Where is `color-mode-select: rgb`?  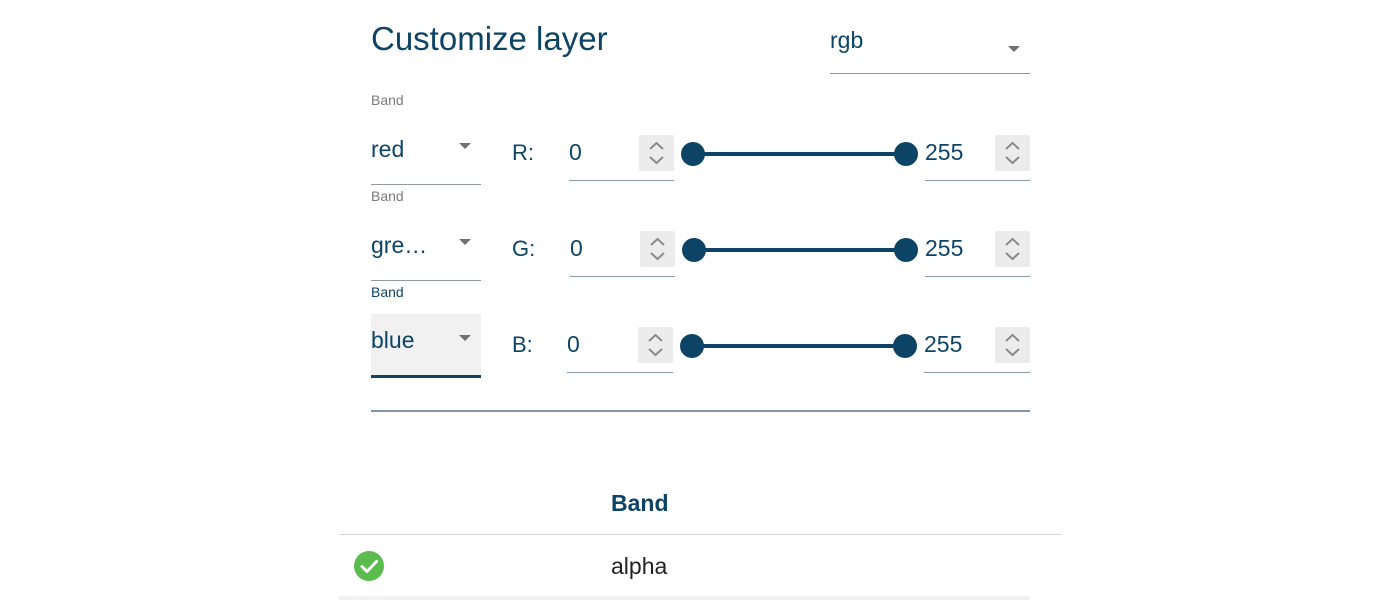
color-mode-select: rgb is located at coordinates (930, 45).